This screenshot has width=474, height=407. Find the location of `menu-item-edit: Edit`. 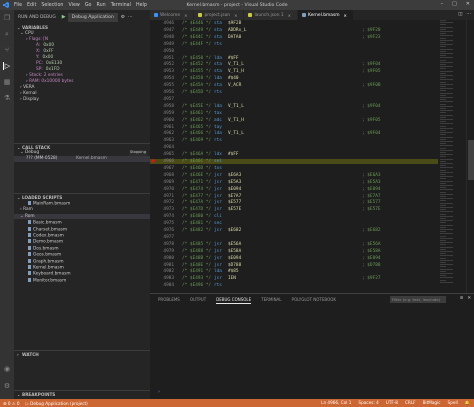

menu-item-edit: Edit is located at coordinates (31, 5).